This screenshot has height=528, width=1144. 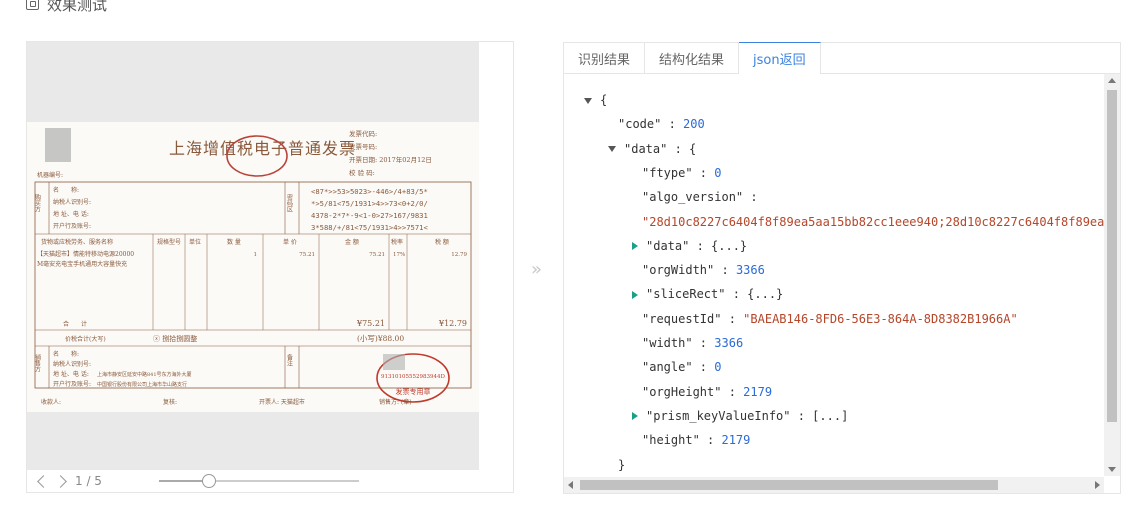 What do you see at coordinates (259, 481) in the screenshot?
I see `zoom-slider` at bounding box center [259, 481].